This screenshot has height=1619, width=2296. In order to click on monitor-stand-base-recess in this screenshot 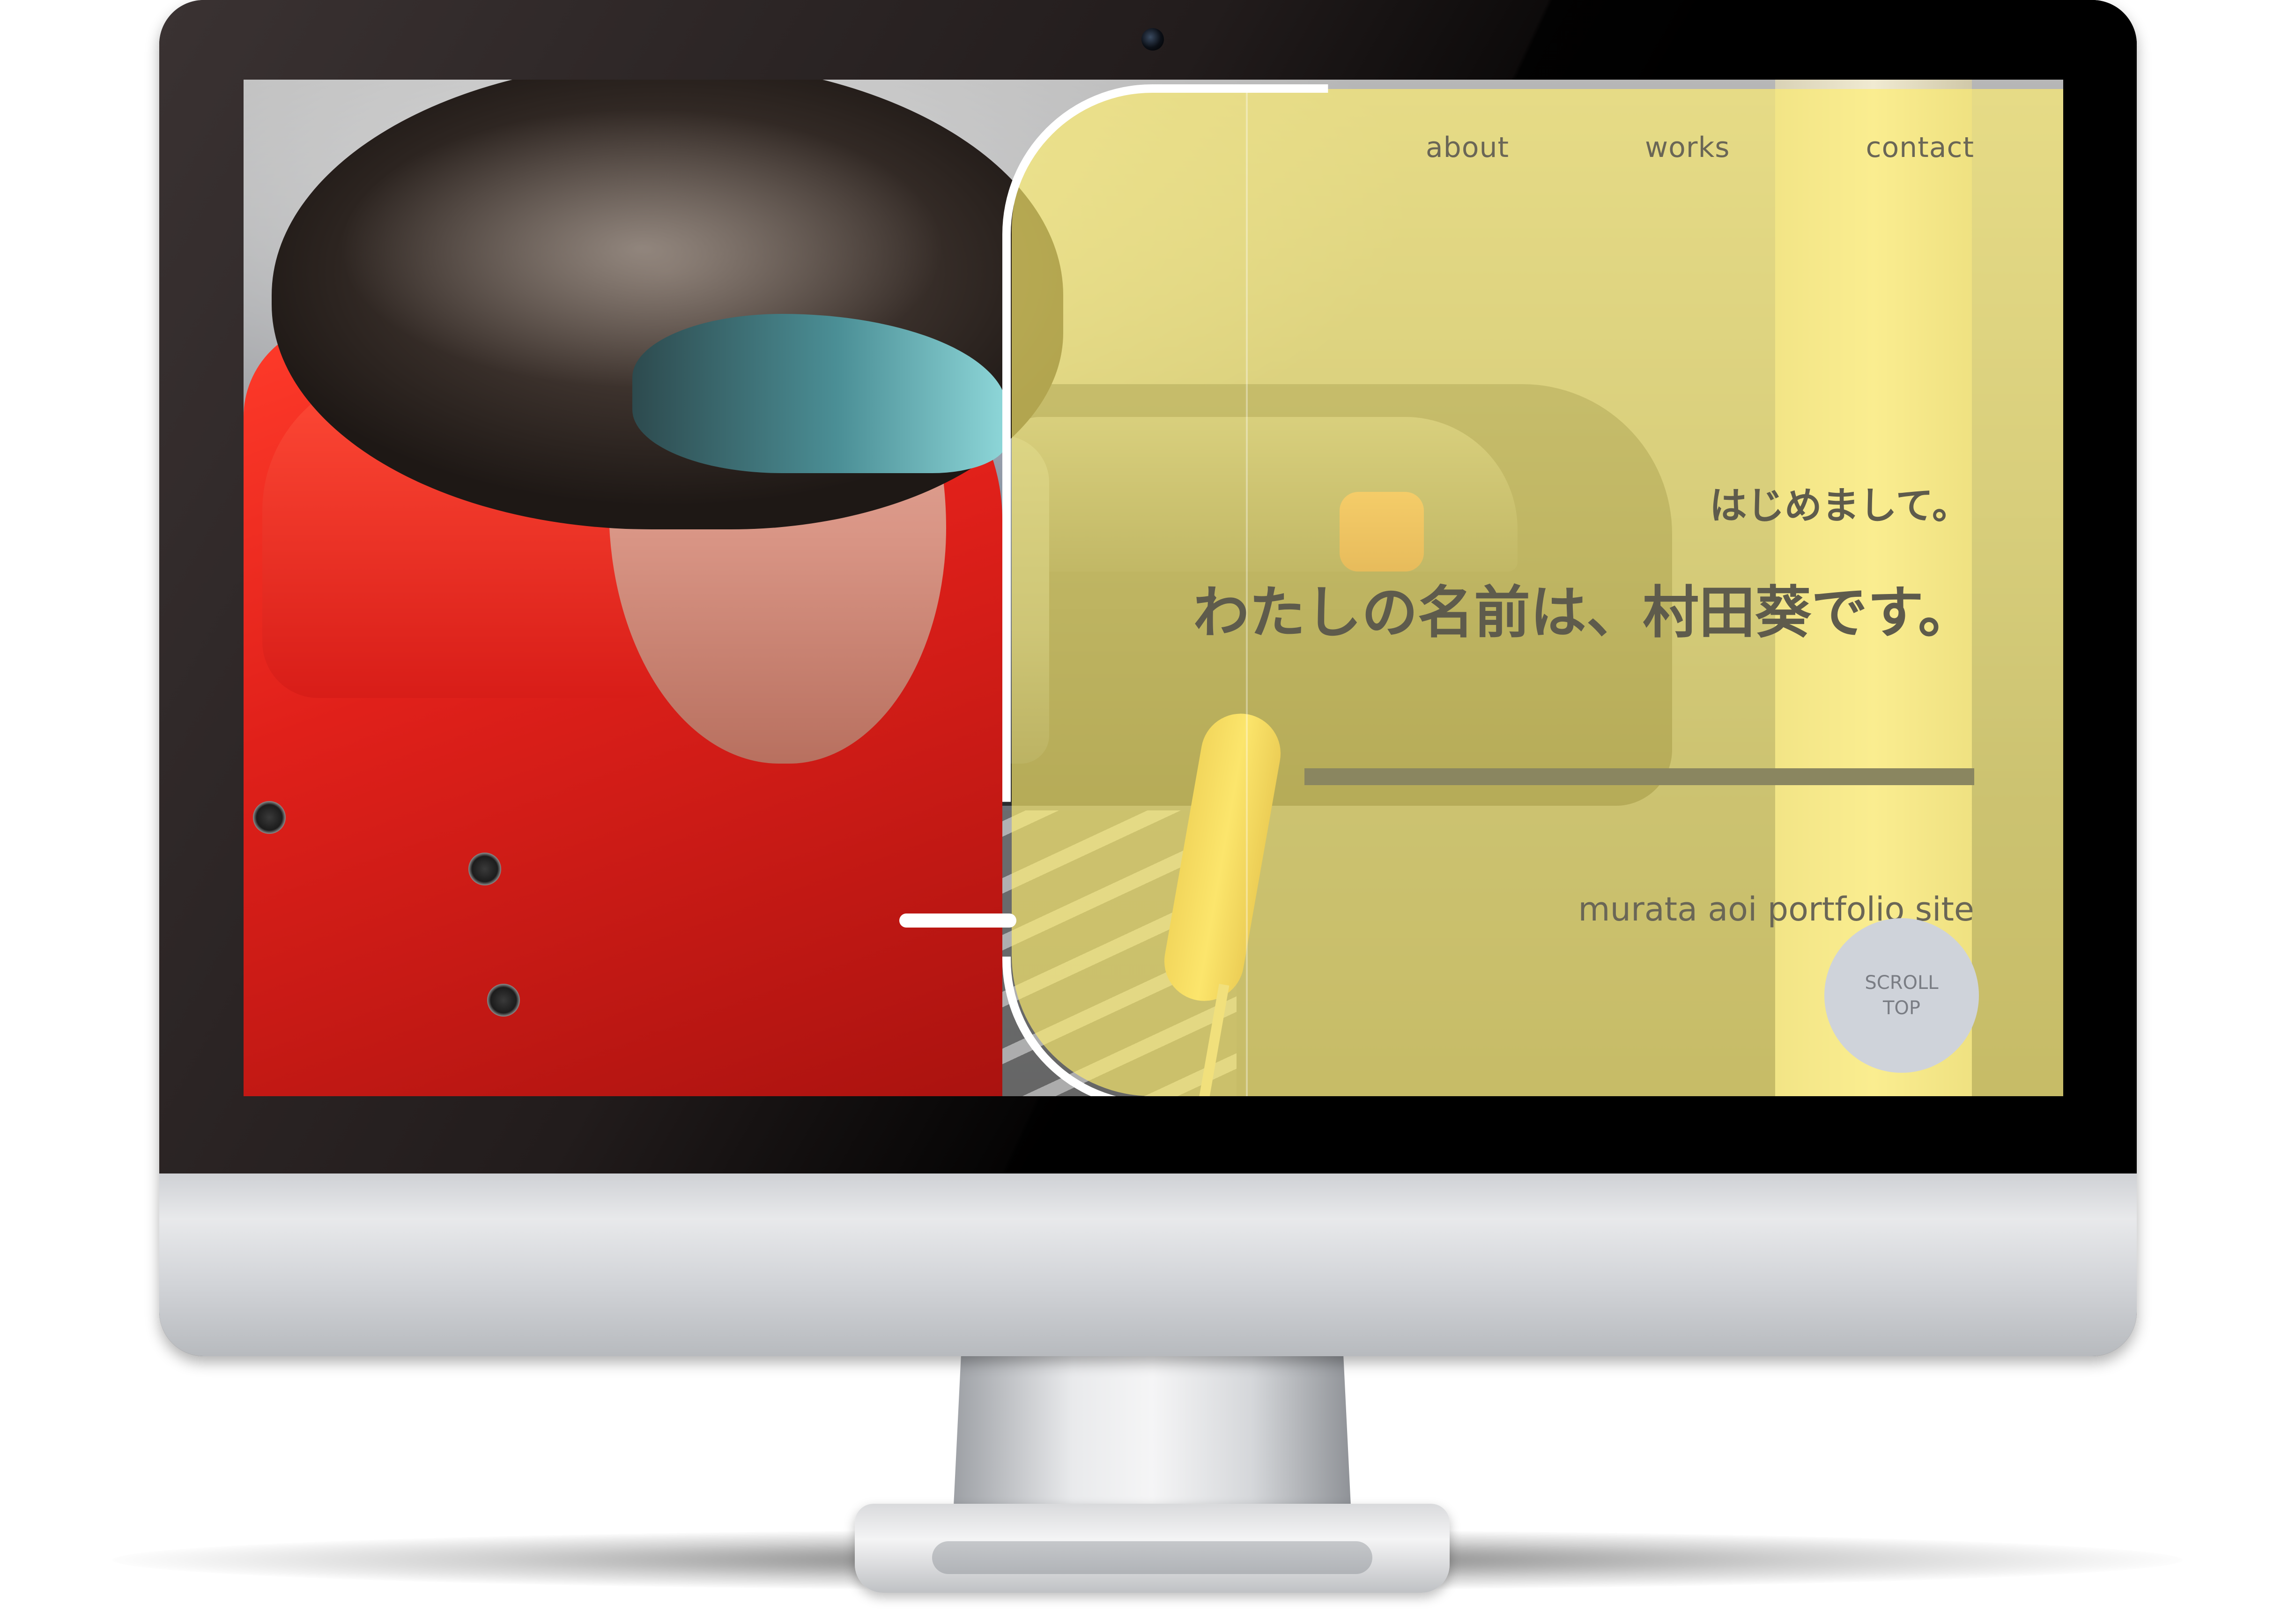, I will do `click(1152, 1557)`.